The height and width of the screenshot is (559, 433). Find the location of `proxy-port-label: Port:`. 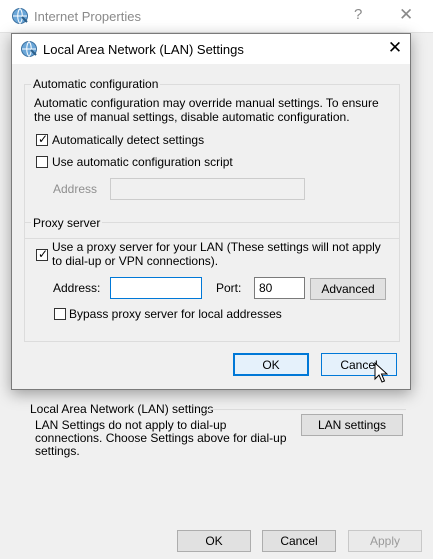

proxy-port-label: Port: is located at coordinates (229, 288).